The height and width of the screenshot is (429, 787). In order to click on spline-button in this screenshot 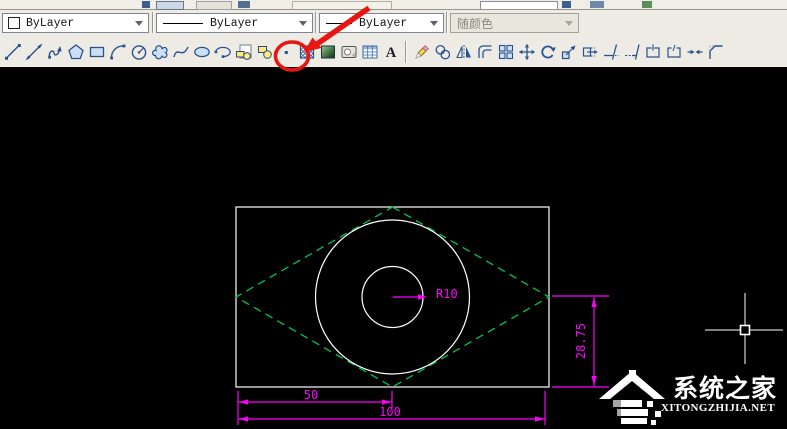, I will do `click(180, 52)`.